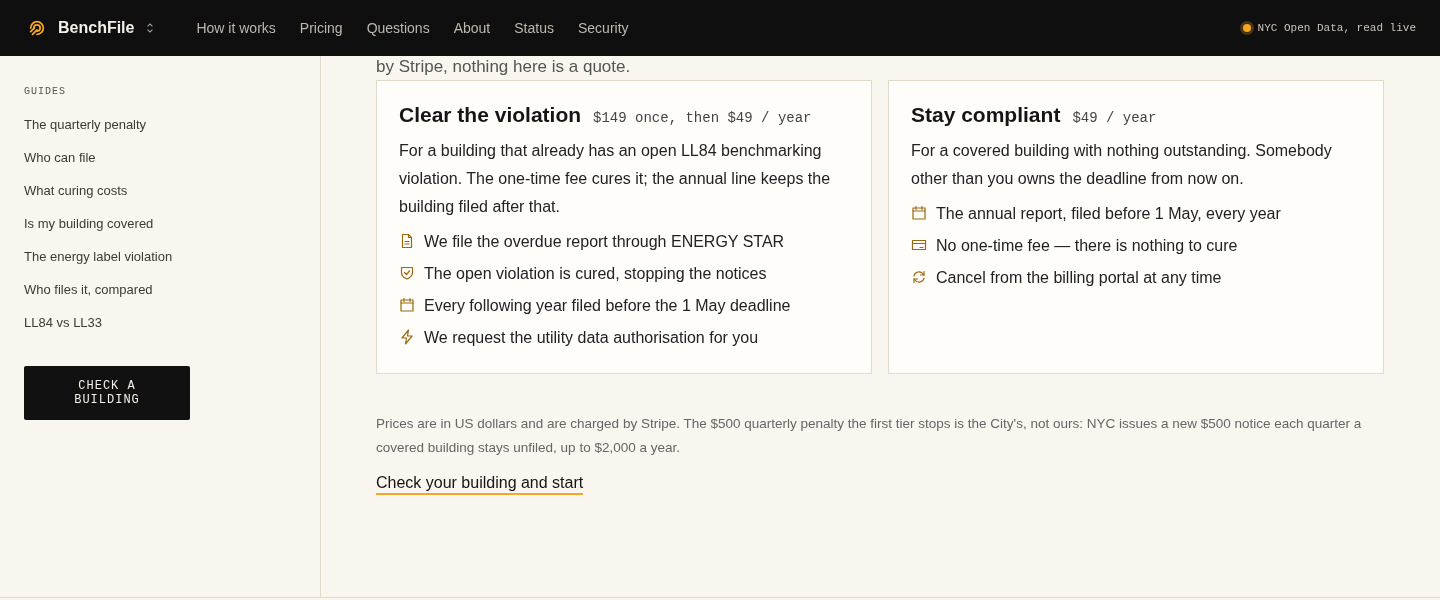  Describe the element at coordinates (591, 338) in the screenshot. I see `feature-text: We request the utility data authorisation for you` at that location.